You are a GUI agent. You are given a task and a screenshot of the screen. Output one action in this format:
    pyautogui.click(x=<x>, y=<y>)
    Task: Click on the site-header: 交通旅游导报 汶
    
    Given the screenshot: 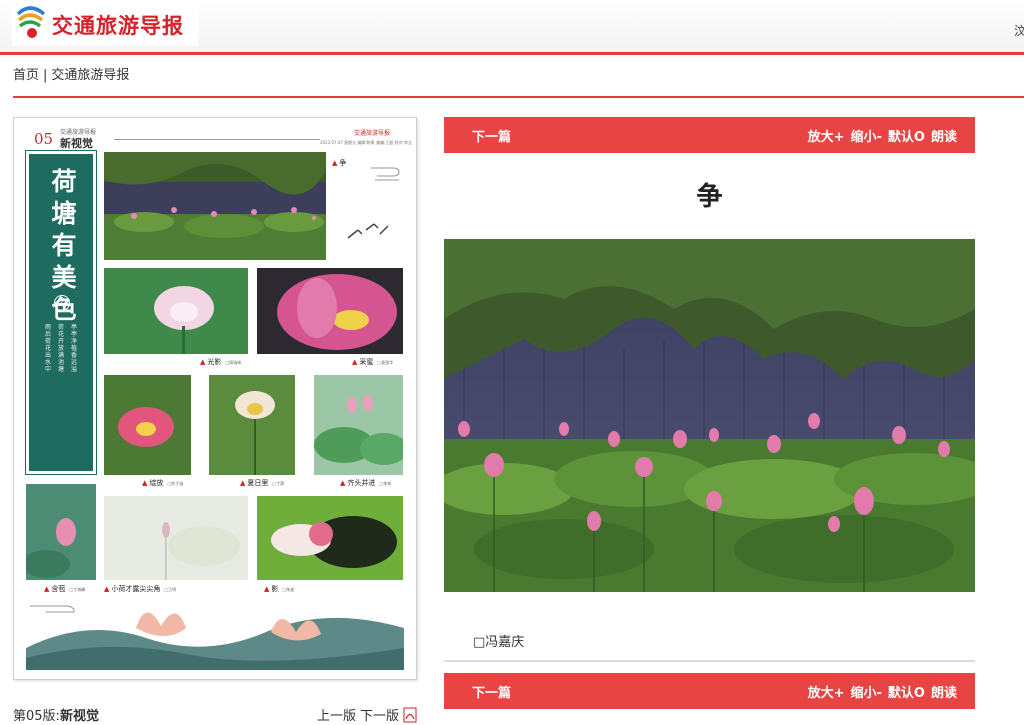 What is the action you would take?
    pyautogui.click(x=512, y=26)
    